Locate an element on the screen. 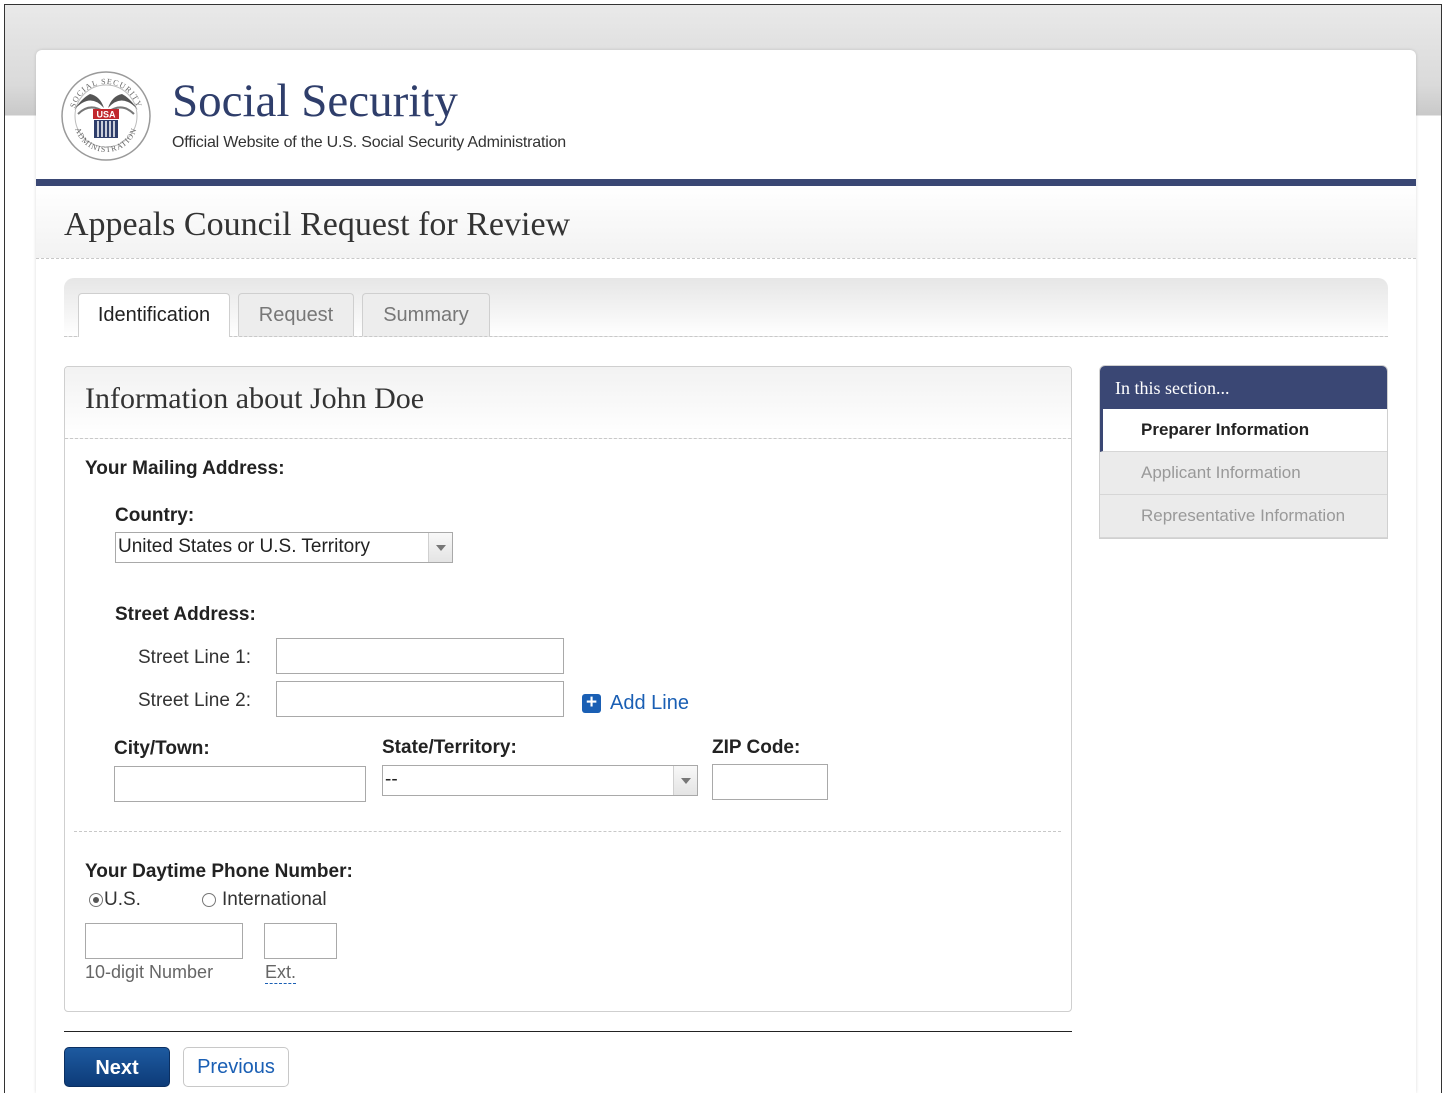 The image size is (1448, 1093). phone-ext-input is located at coordinates (300, 941).